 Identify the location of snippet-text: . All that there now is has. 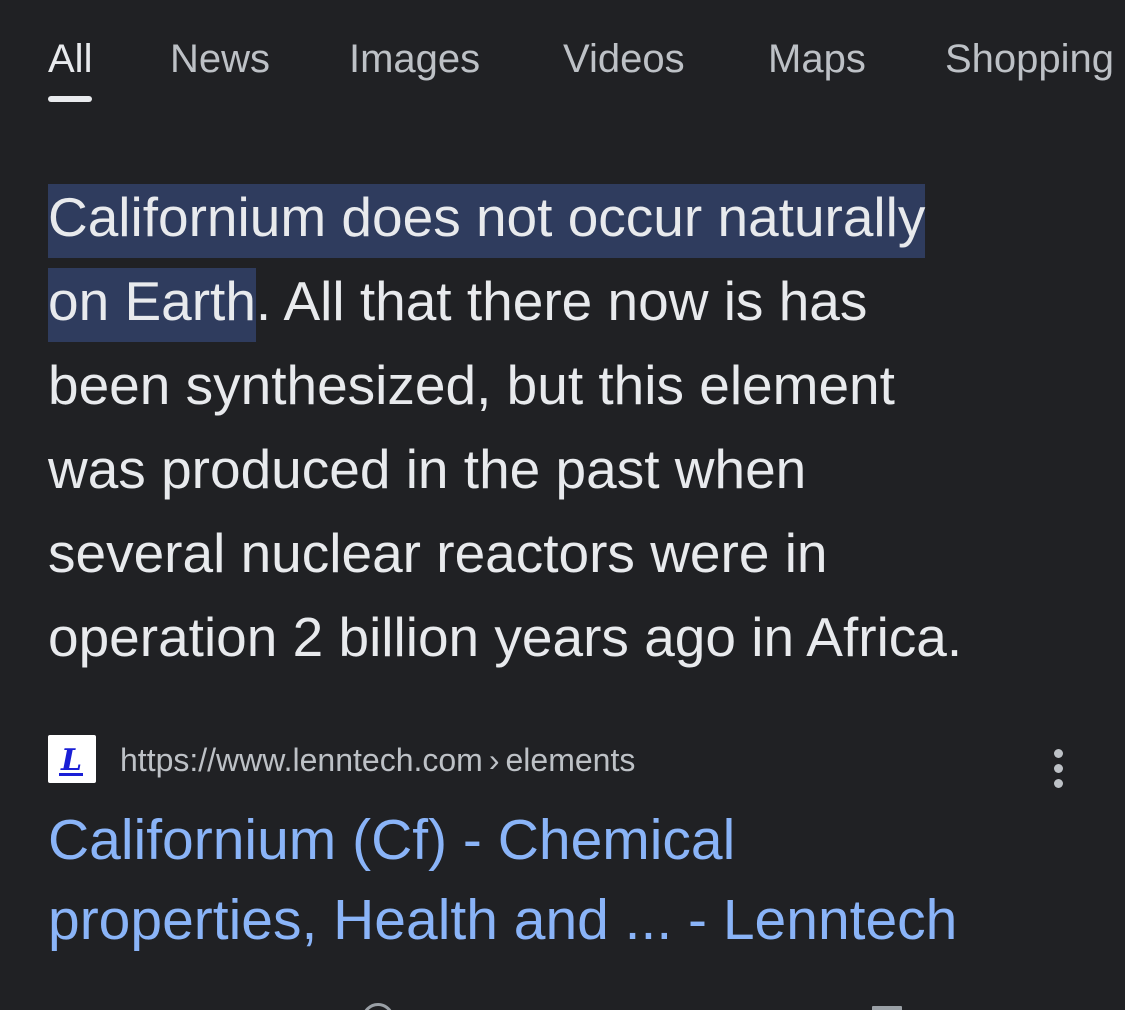
(561, 301).